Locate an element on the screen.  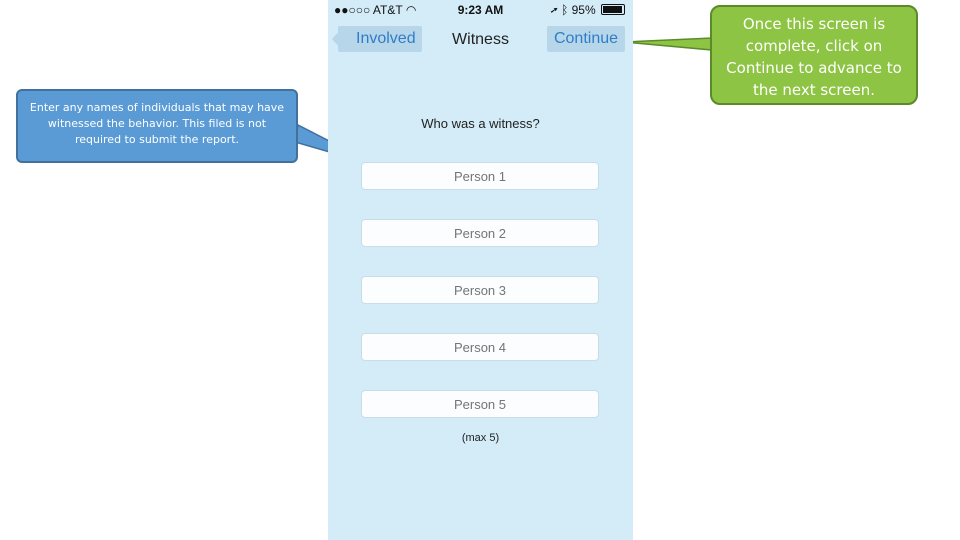
navigation-bar: Involved Witness Continue is located at coordinates (480, 41).